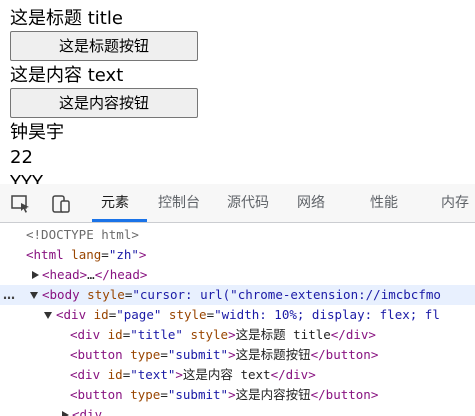 This screenshot has height=416, width=475. Describe the element at coordinates (86, 254) in the screenshot. I see `html-lang-attr-name: lang` at that location.